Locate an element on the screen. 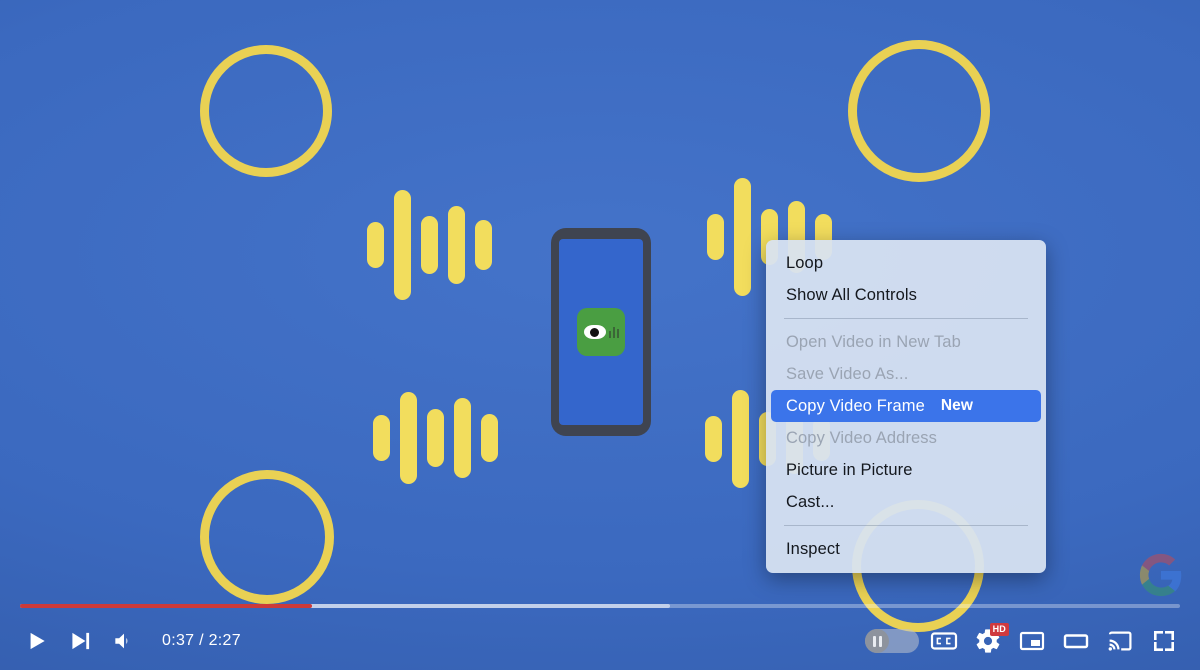 This screenshot has width=1200, height=670. settings-button: HD is located at coordinates (988, 641).